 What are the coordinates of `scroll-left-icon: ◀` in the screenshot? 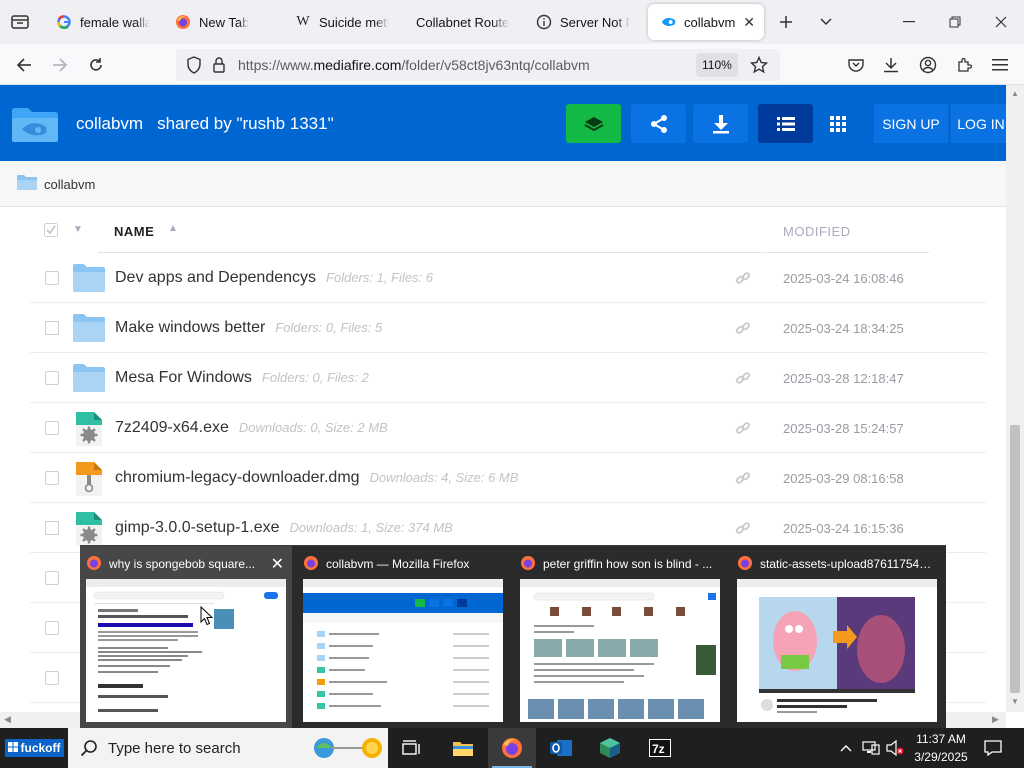 It's located at (7, 719).